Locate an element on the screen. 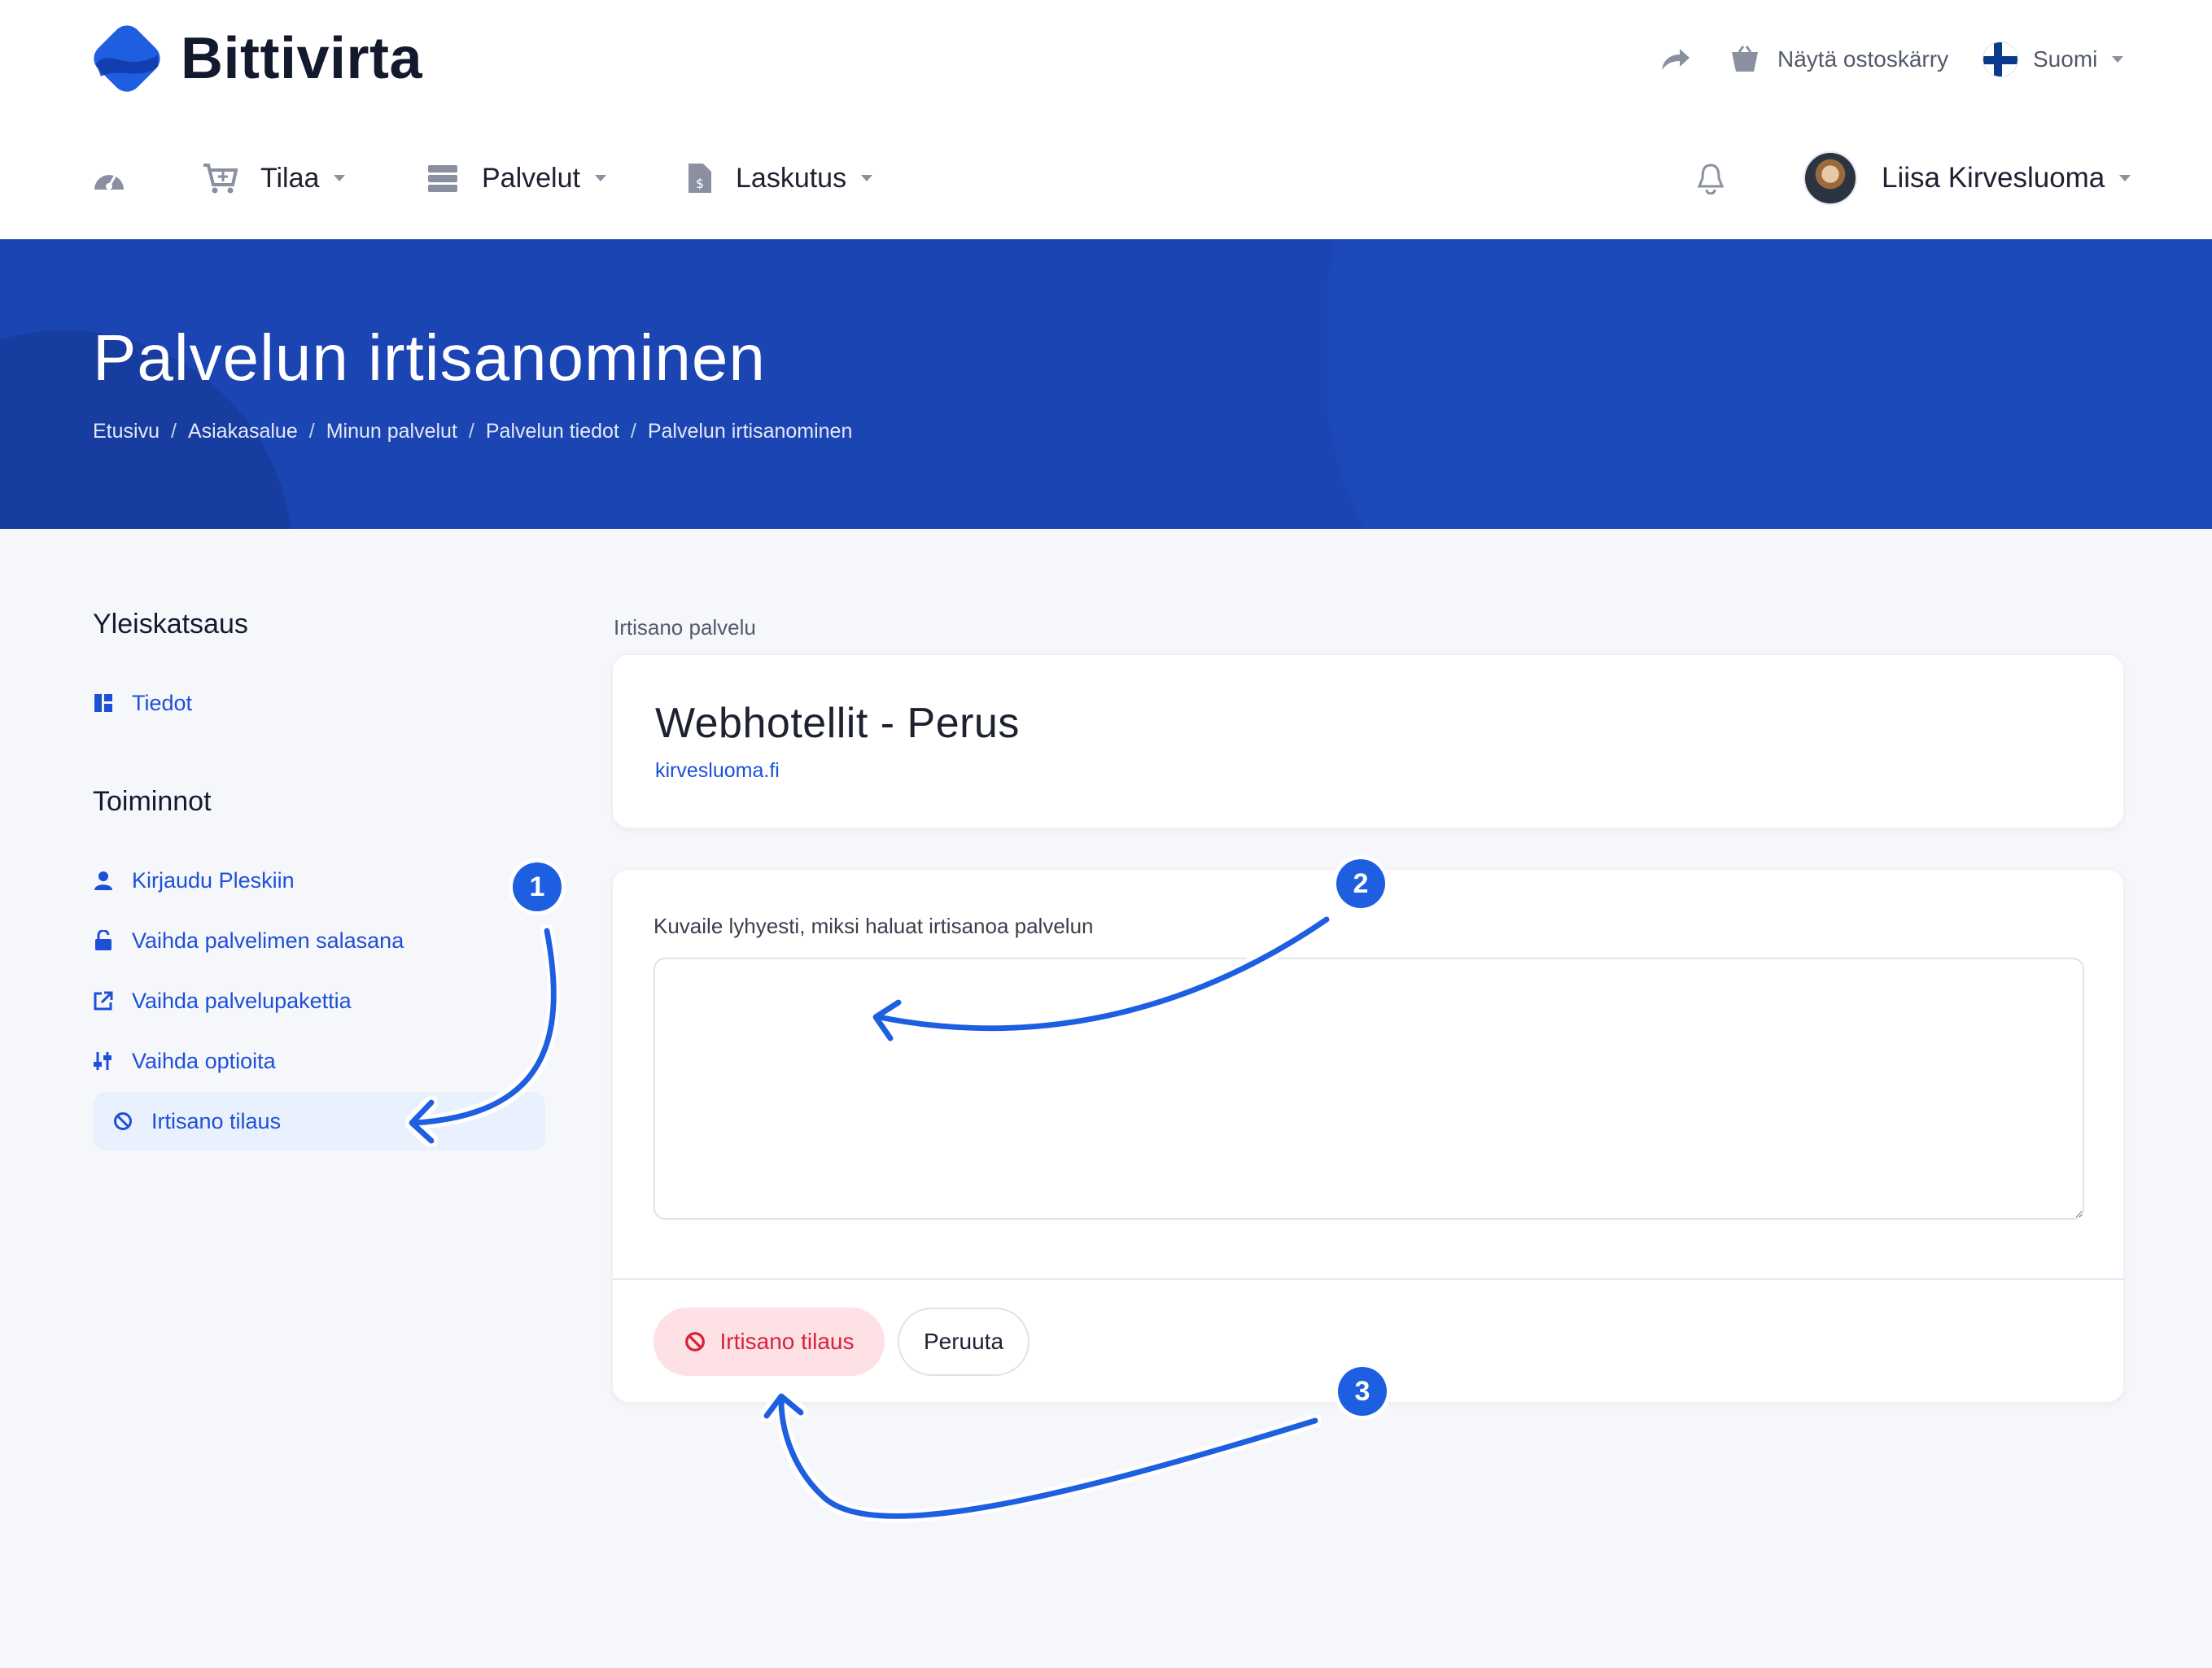  cancel-button: Peruuta is located at coordinates (963, 1342).